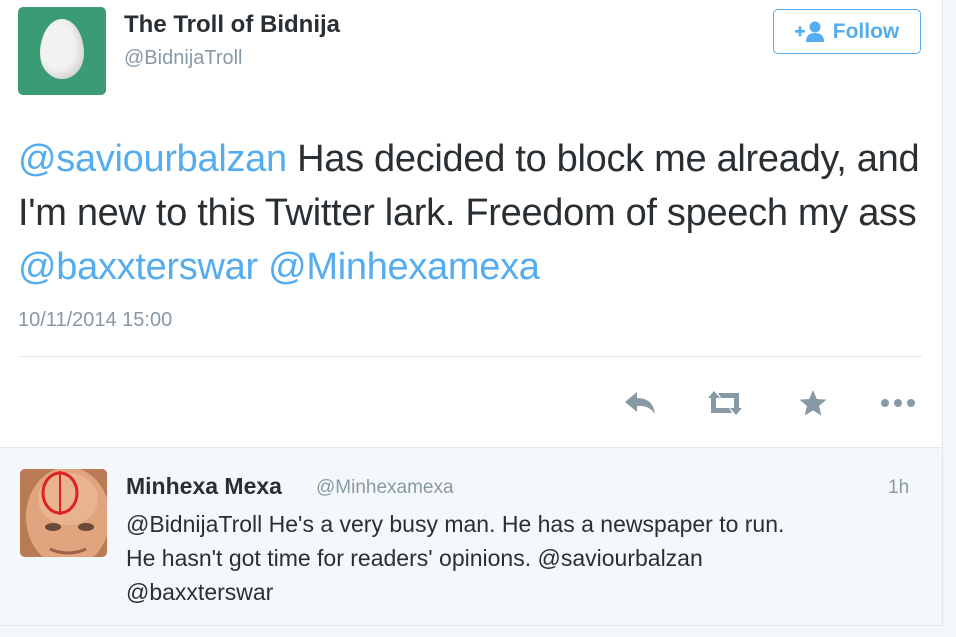 Image resolution: width=956 pixels, height=637 pixels. What do you see at coordinates (725, 403) in the screenshot?
I see `retweet-icon` at bounding box center [725, 403].